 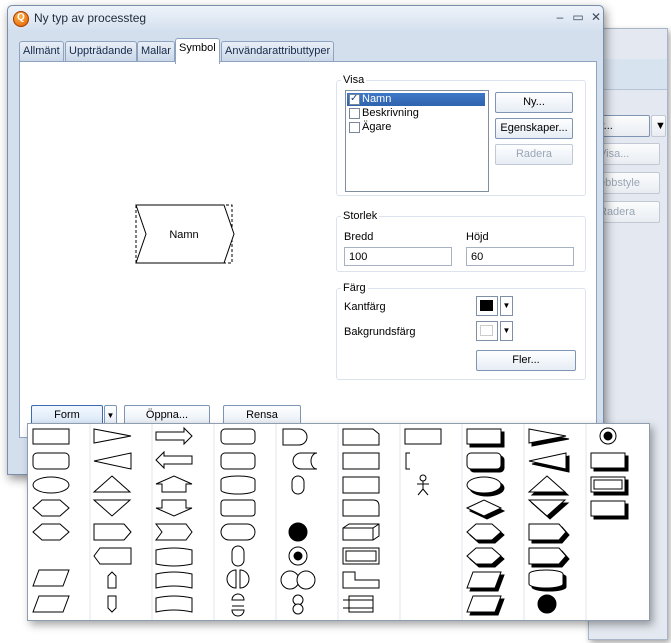 I want to click on shape-stored-data, so click(x=305, y=461).